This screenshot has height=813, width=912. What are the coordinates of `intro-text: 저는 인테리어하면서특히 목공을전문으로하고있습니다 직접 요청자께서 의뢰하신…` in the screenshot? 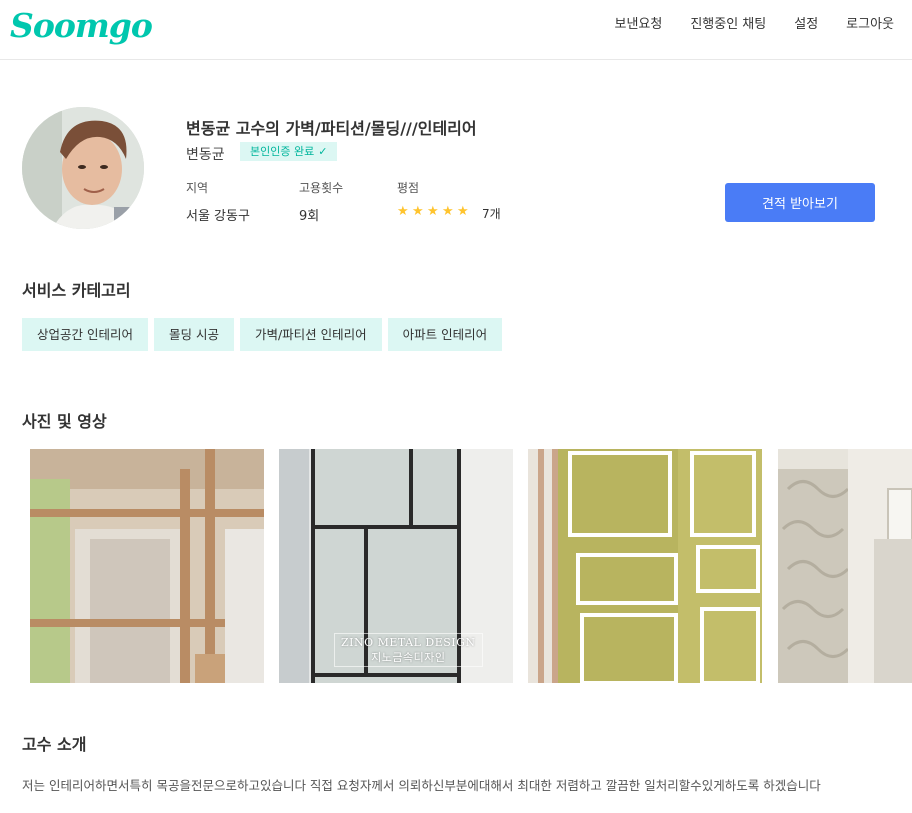 It's located at (421, 785).